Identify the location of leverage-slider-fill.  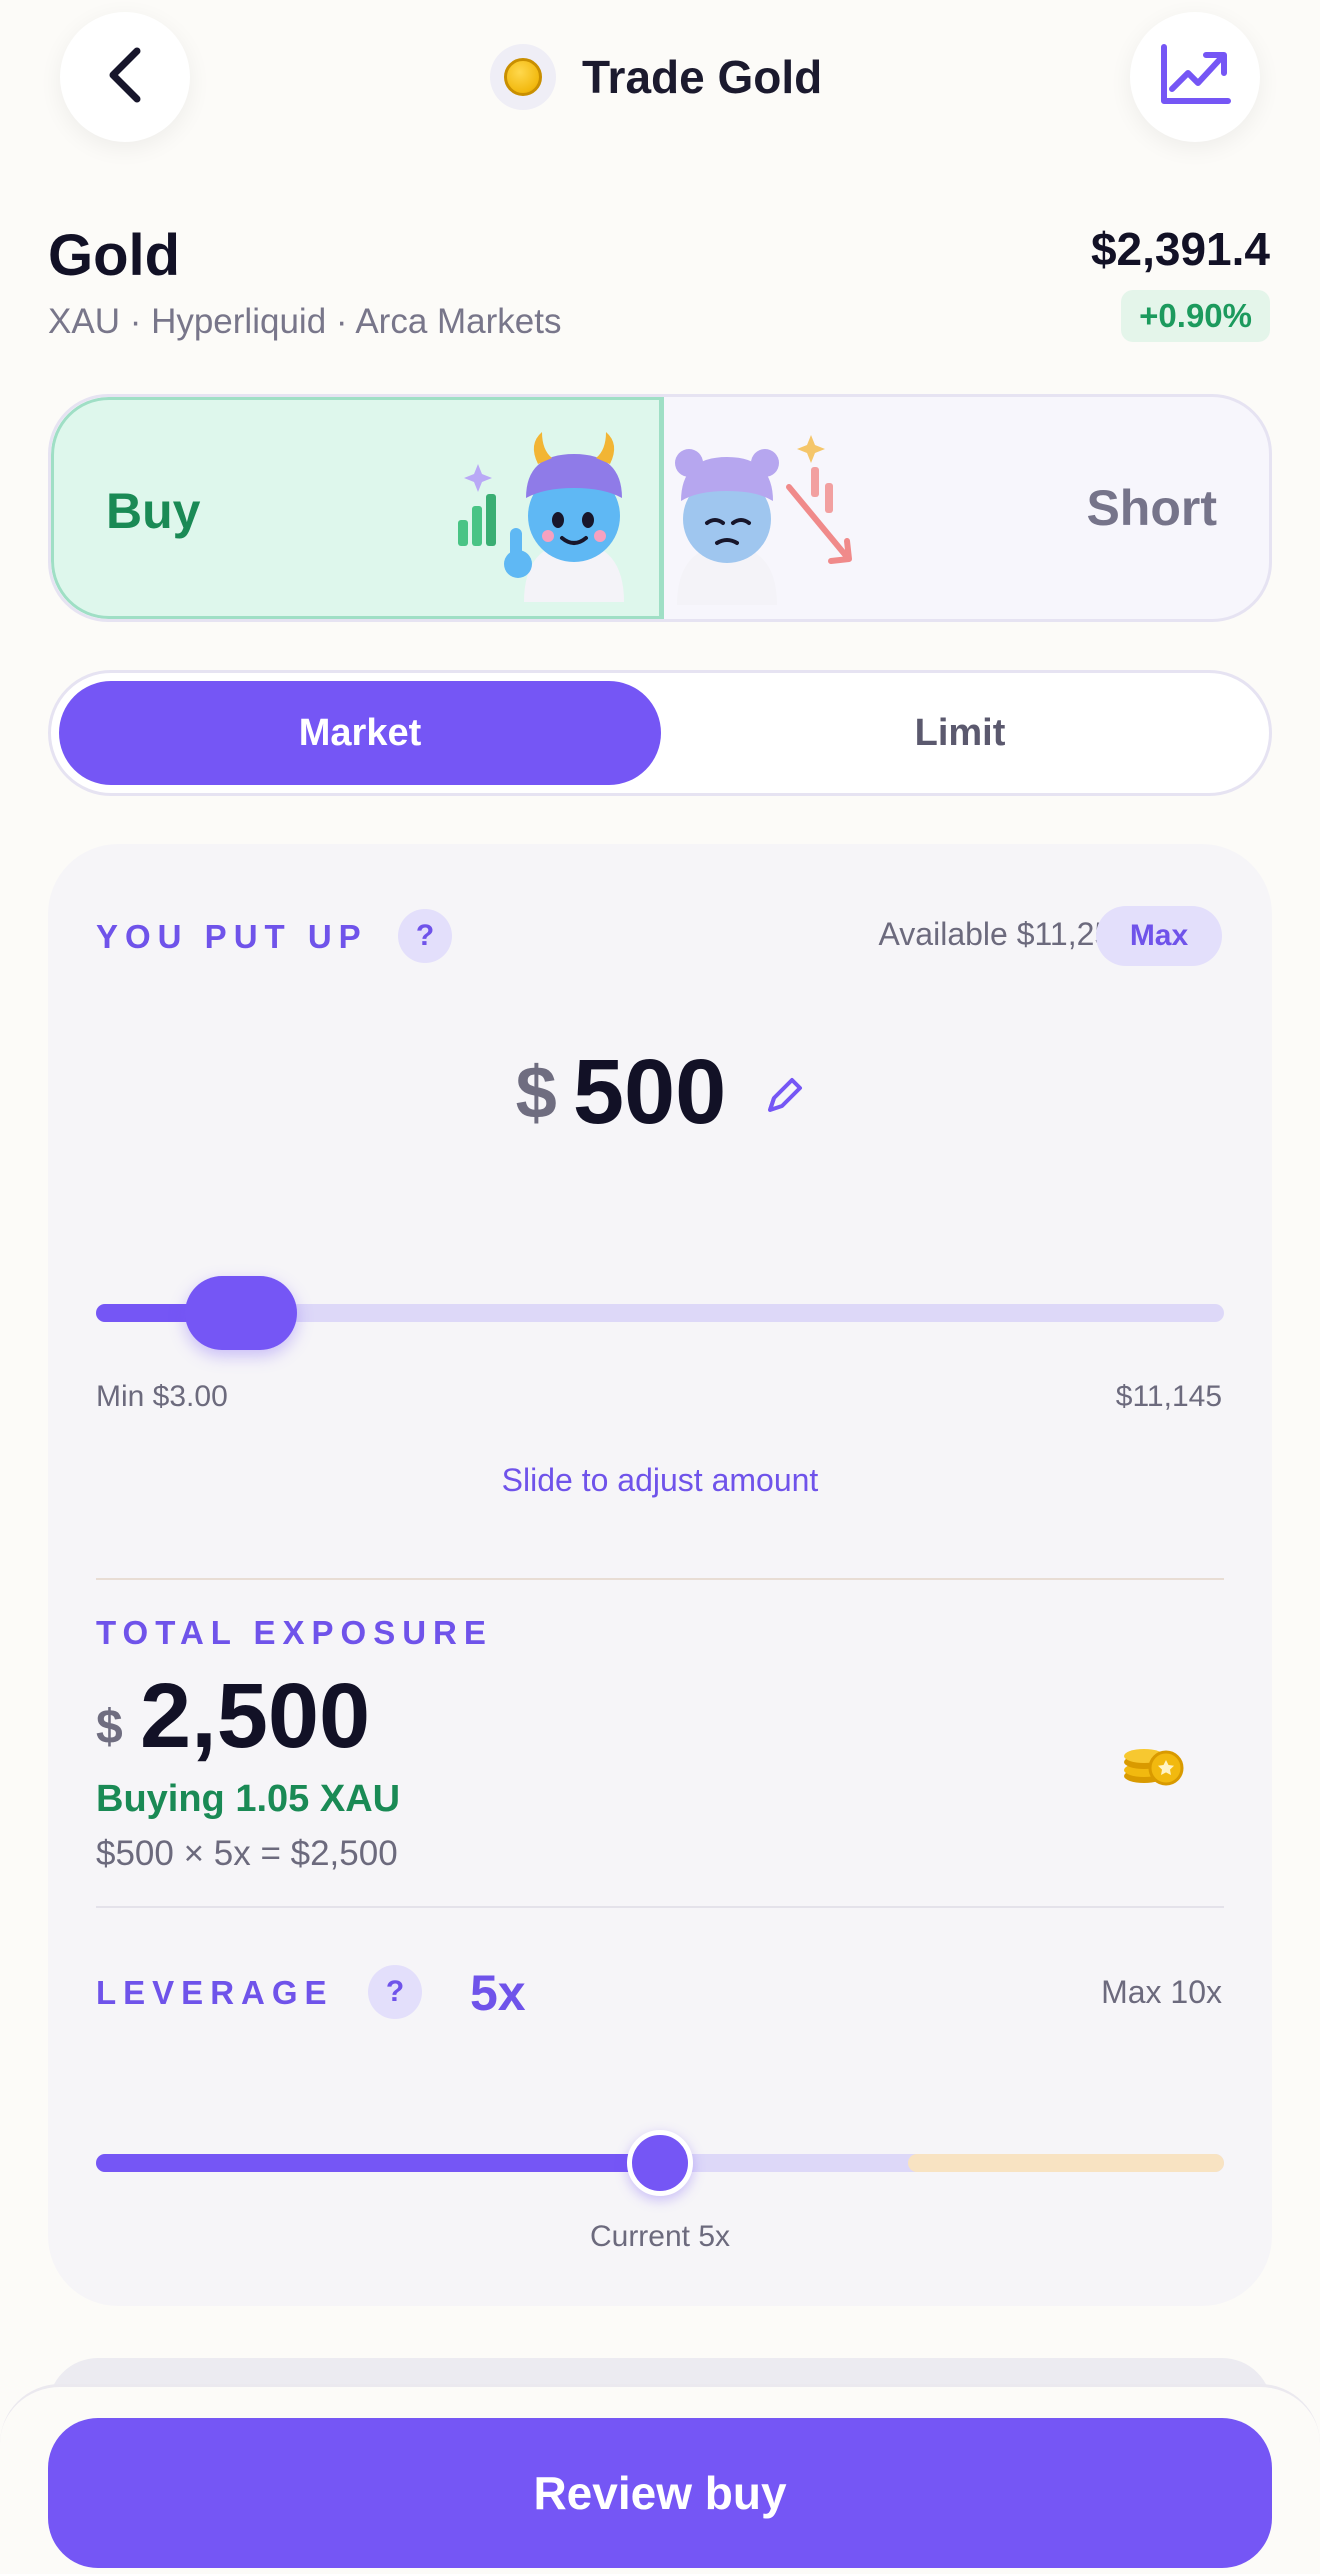
(378, 2163).